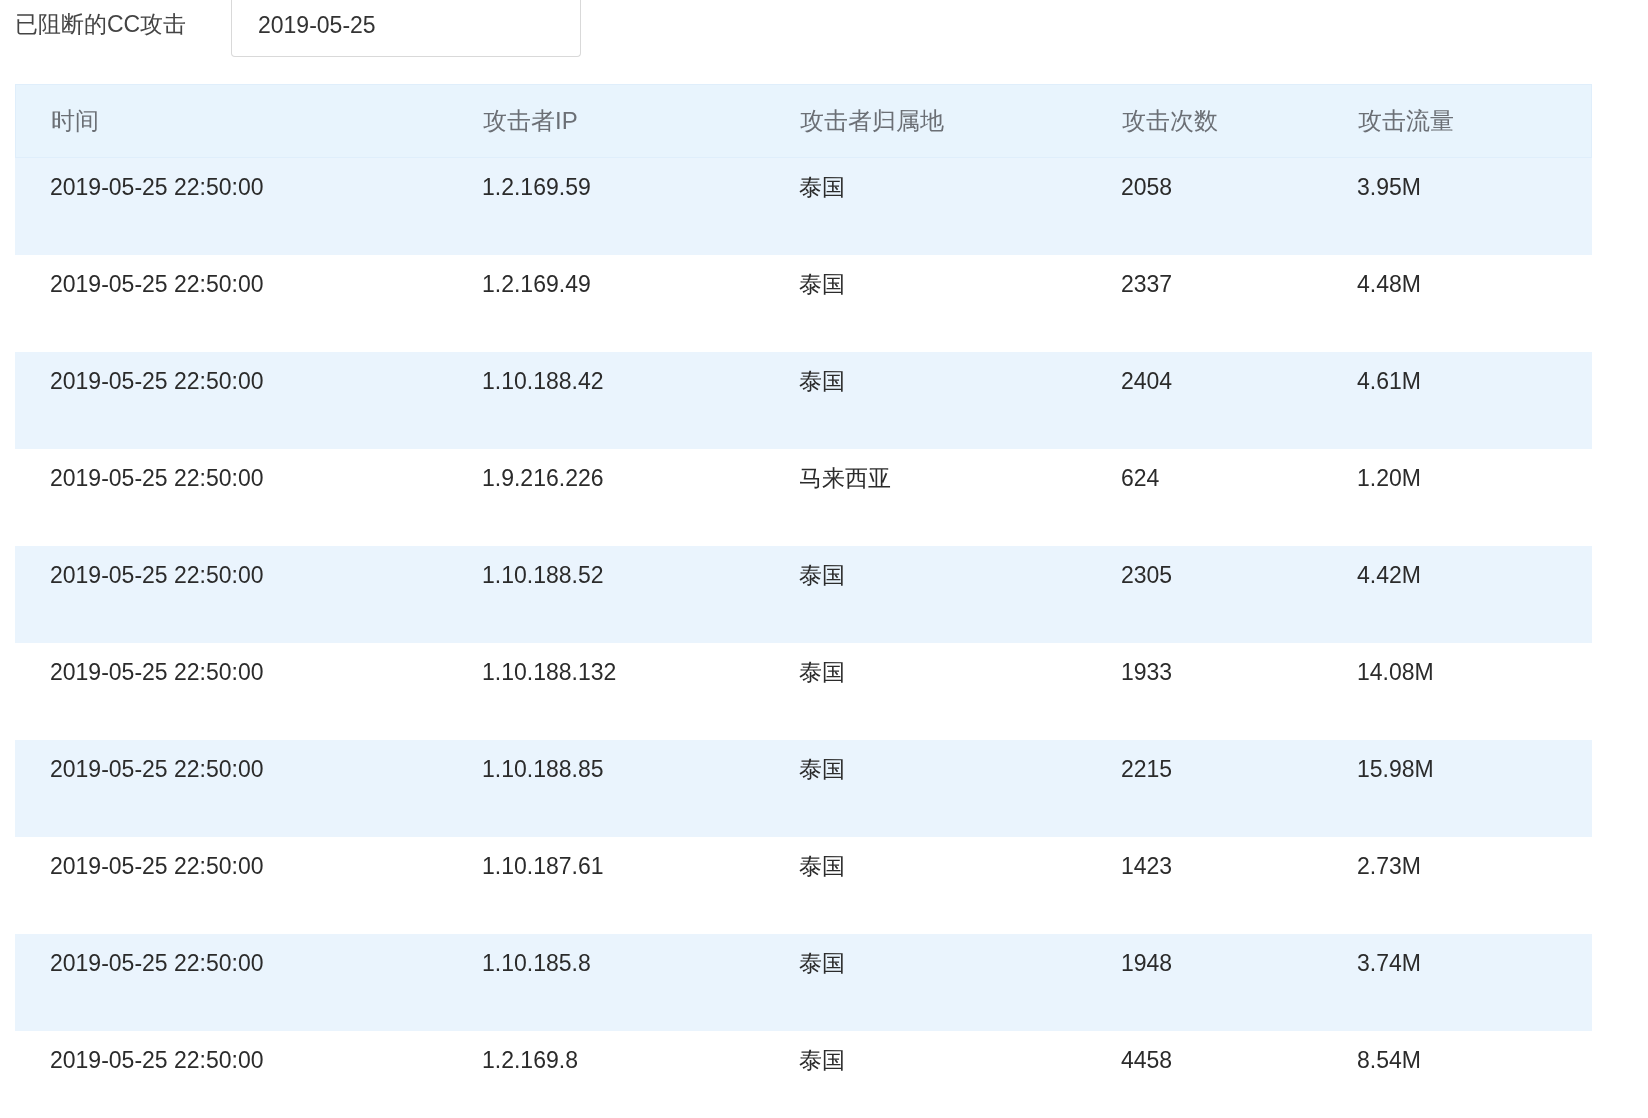 This screenshot has height=1118, width=1648. What do you see at coordinates (1389, 1060) in the screenshot?
I see `table-cell-text: 8.54M` at bounding box center [1389, 1060].